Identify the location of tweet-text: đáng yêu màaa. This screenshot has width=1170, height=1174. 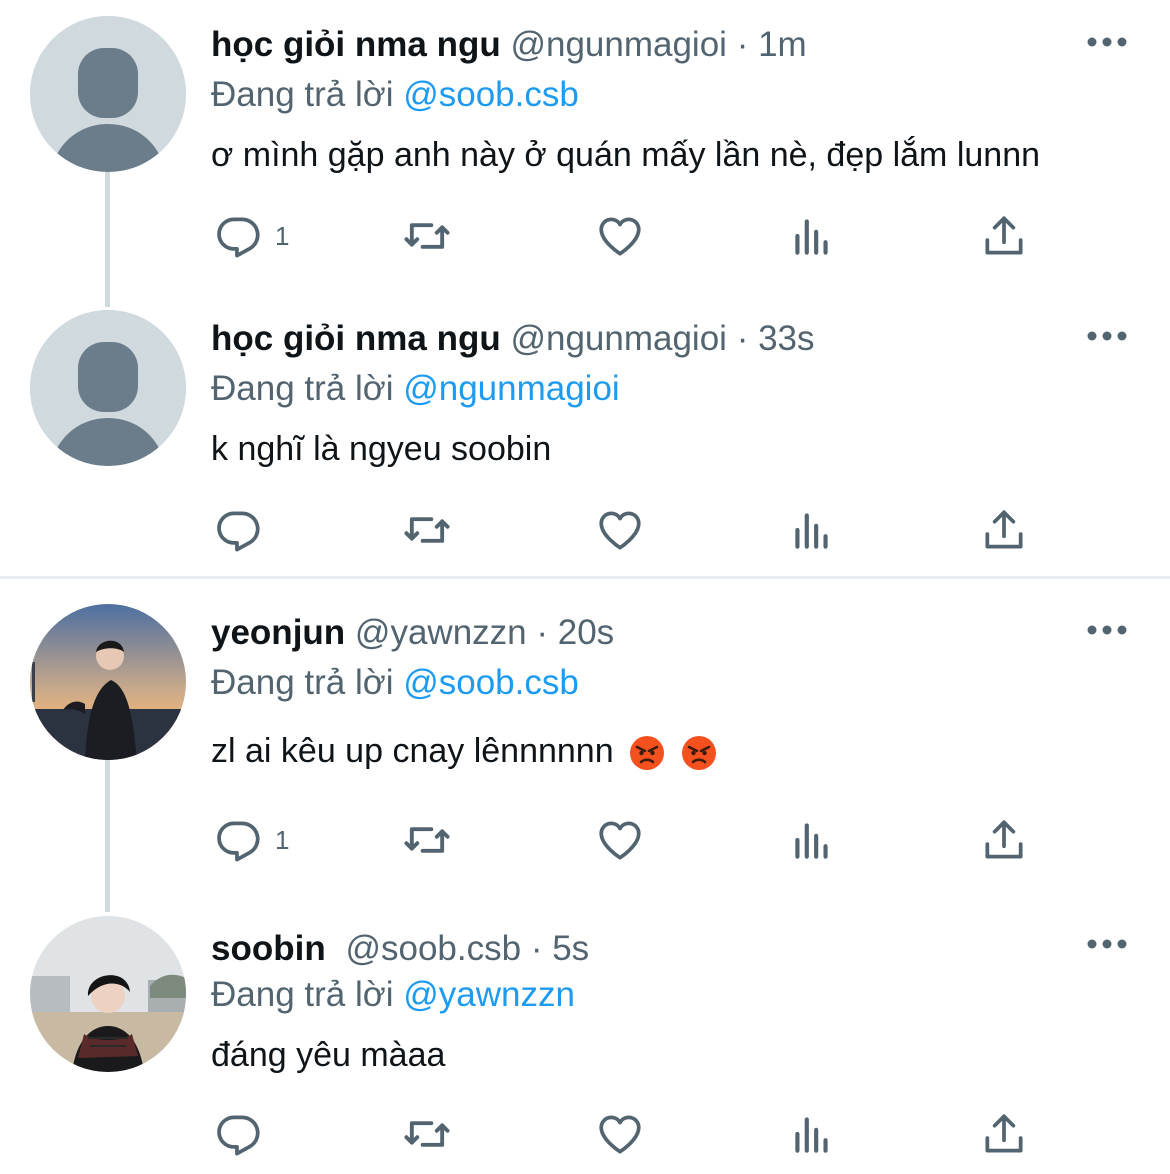
(328, 1055).